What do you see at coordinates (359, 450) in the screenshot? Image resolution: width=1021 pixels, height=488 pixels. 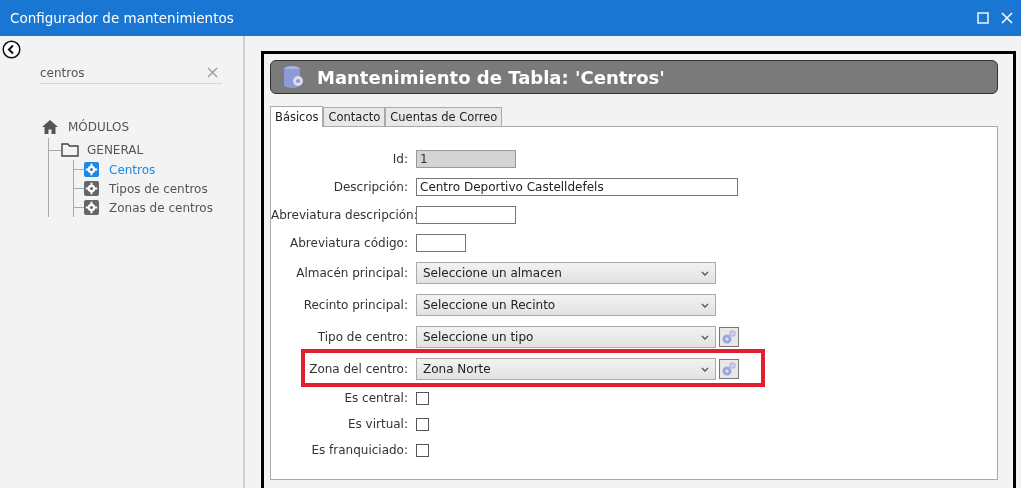 I see `field-label: Es franquiciado:` at bounding box center [359, 450].